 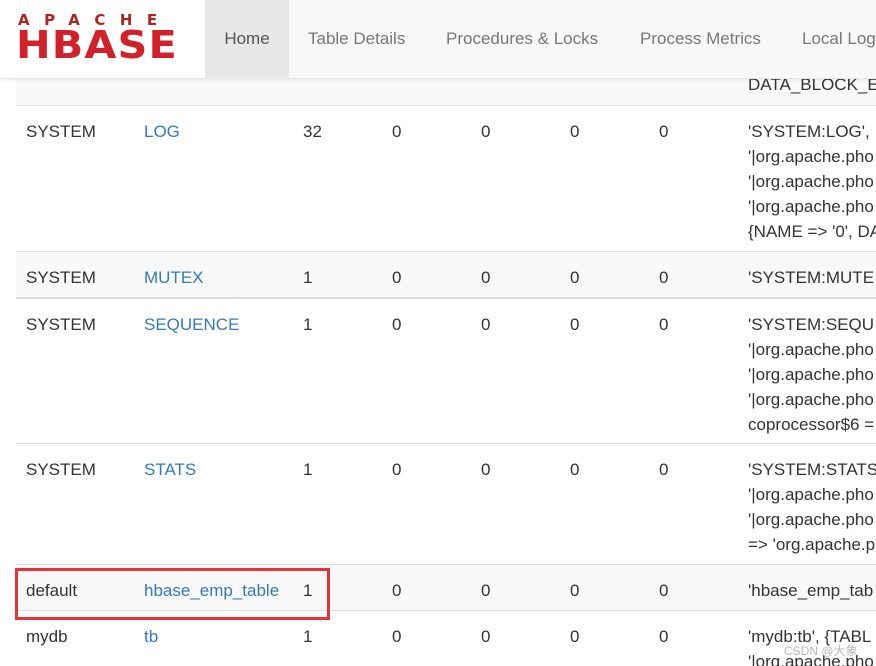 What do you see at coordinates (151, 636) in the screenshot?
I see `table-name-link: tb` at bounding box center [151, 636].